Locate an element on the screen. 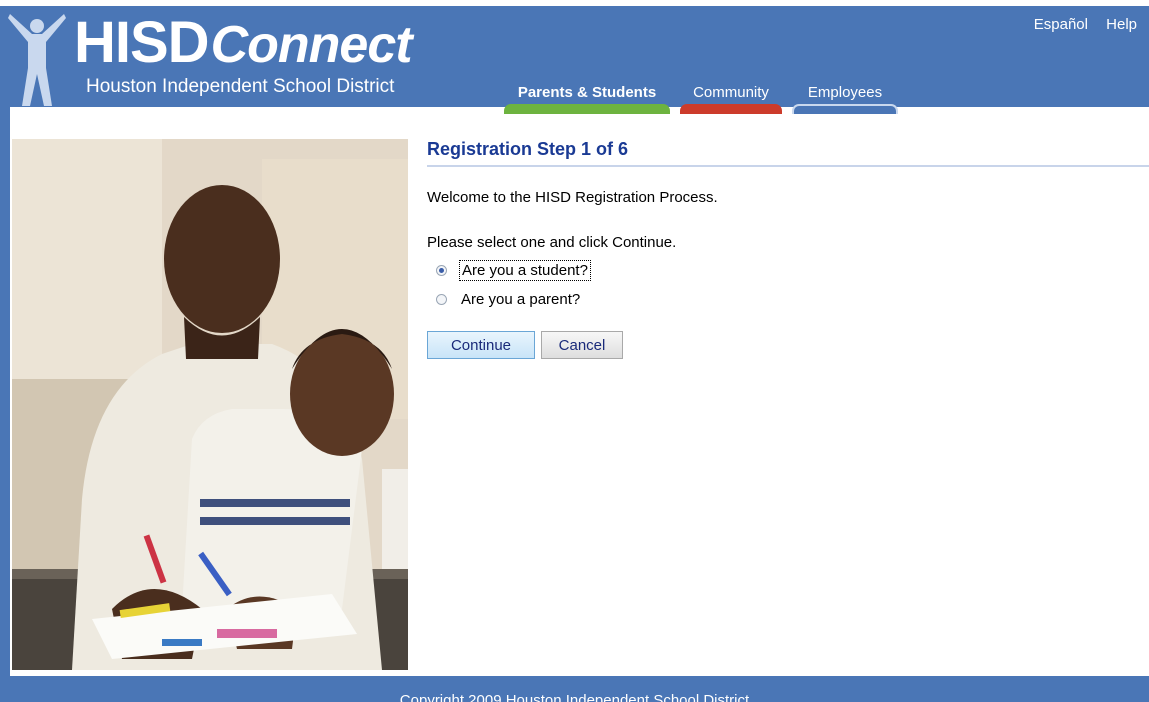 This screenshot has width=1149, height=702. espanol-link: Español is located at coordinates (1061, 24).